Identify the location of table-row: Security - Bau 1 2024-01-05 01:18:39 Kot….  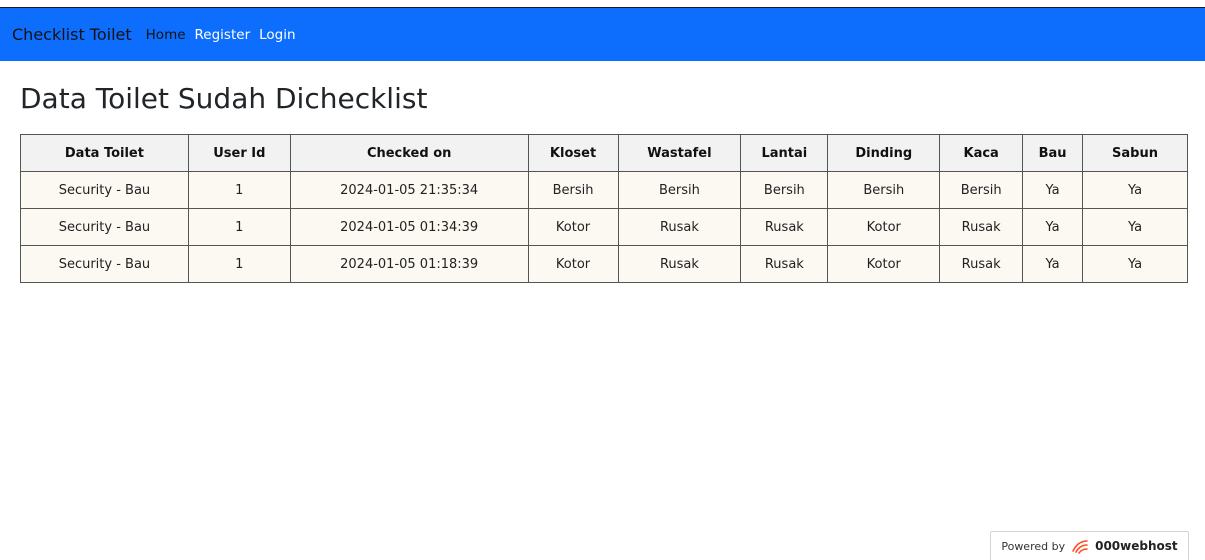
(604, 264).